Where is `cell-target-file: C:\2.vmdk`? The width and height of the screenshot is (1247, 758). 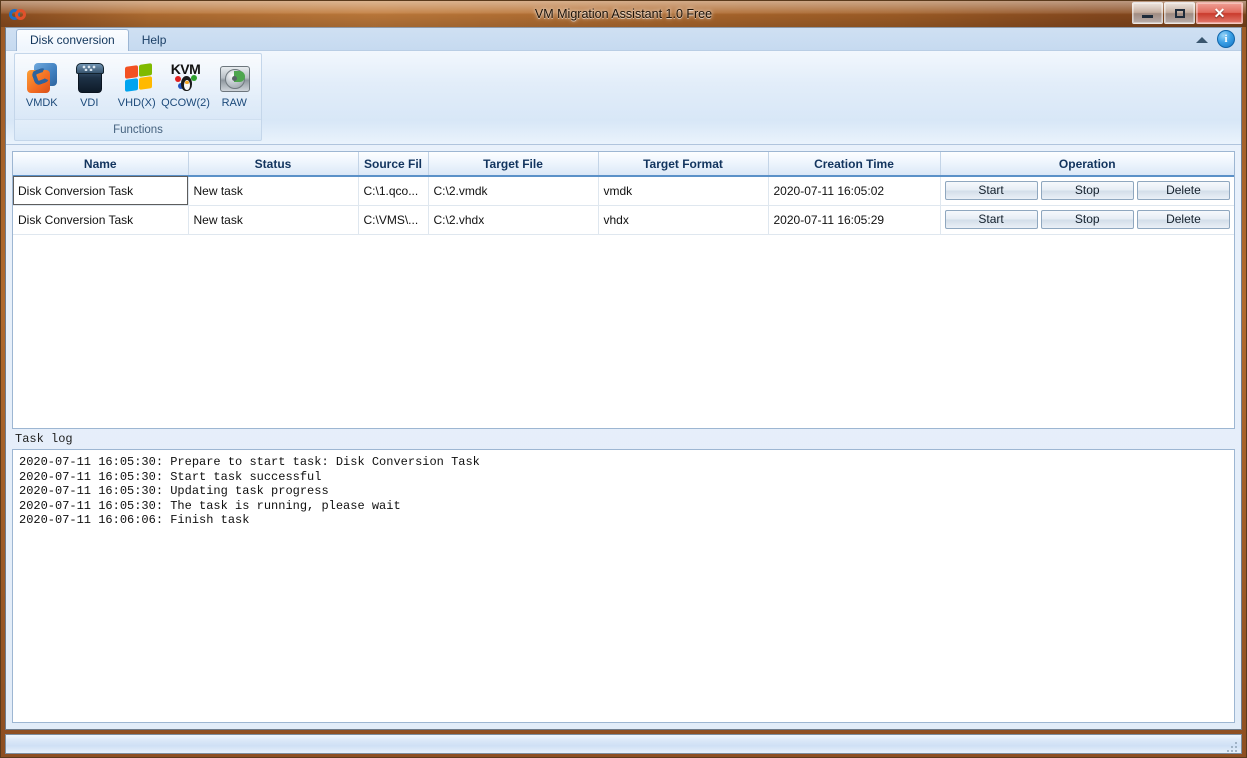
cell-target-file: C:\2.vmdk is located at coordinates (513, 191).